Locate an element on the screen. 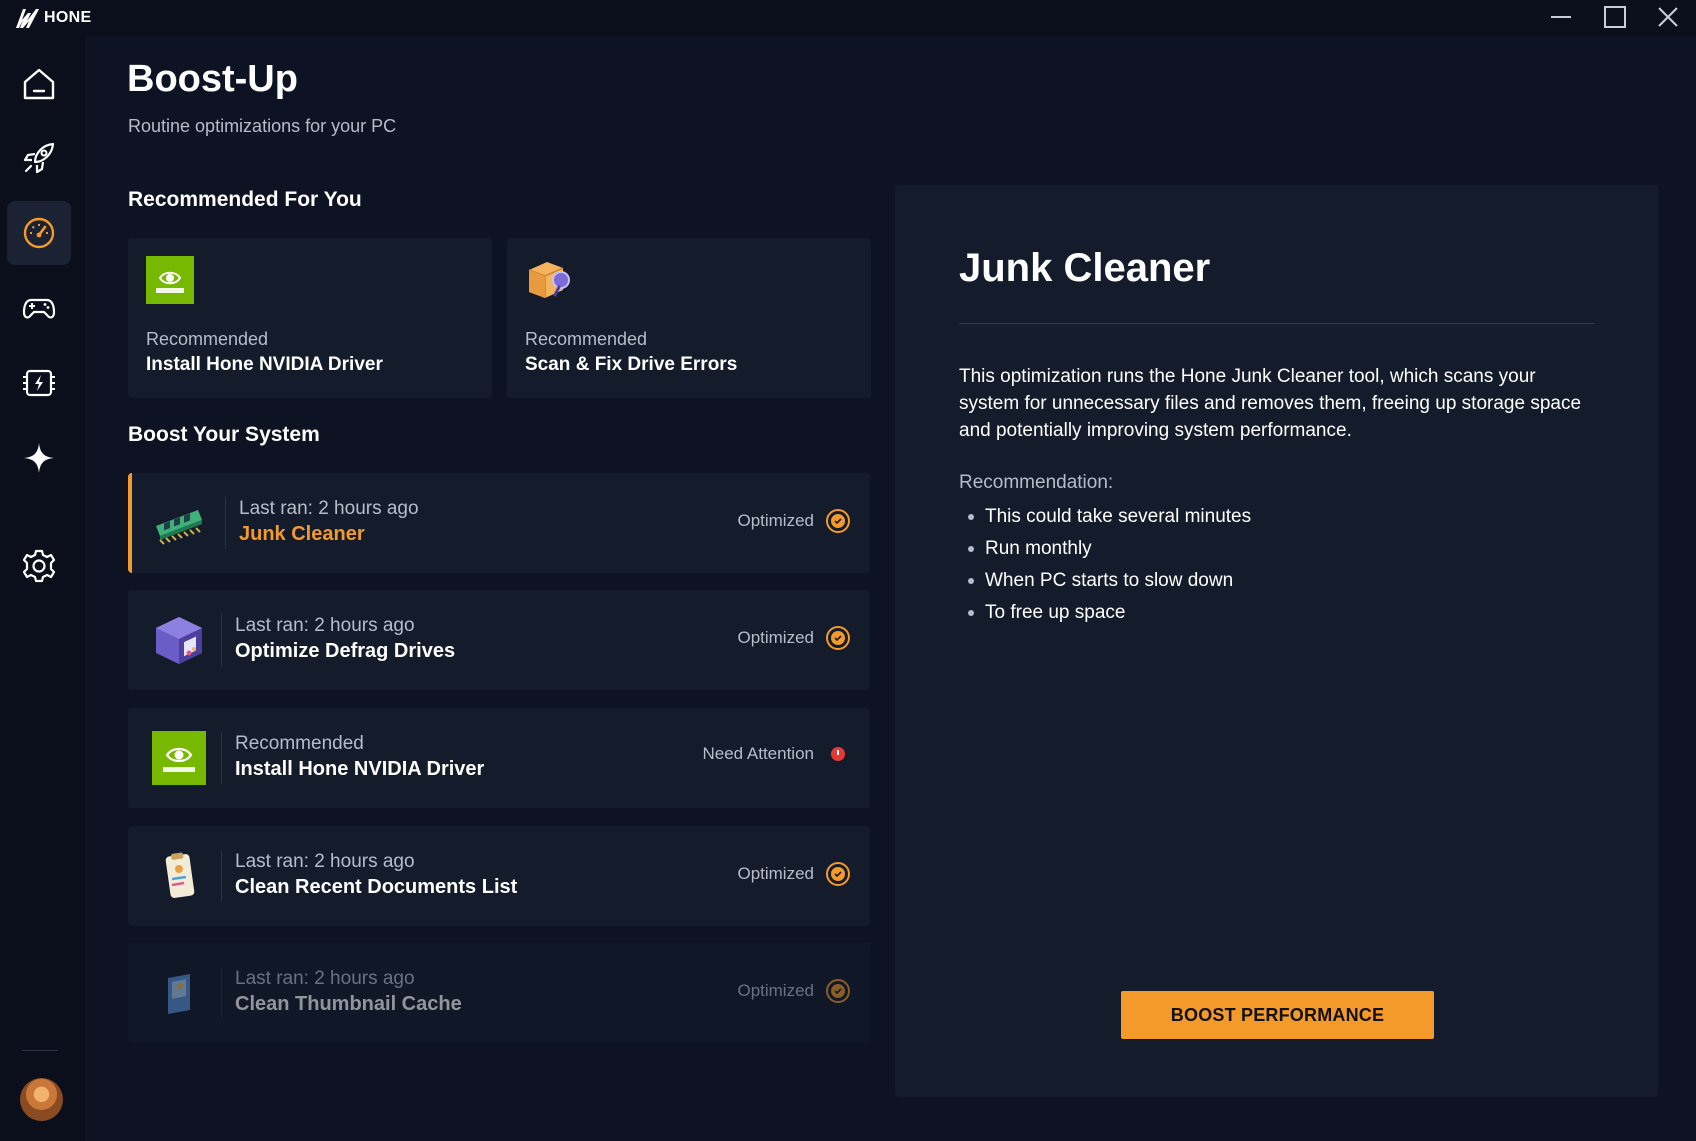 This screenshot has width=1696, height=1141. maximize-icon is located at coordinates (1615, 17).